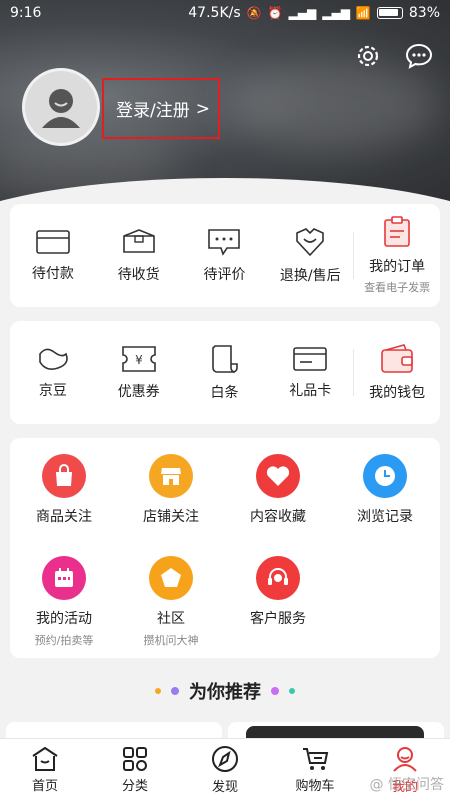 This screenshot has width=450, height=800. Describe the element at coordinates (138, 240) in the screenshot. I see `box-icon` at that location.